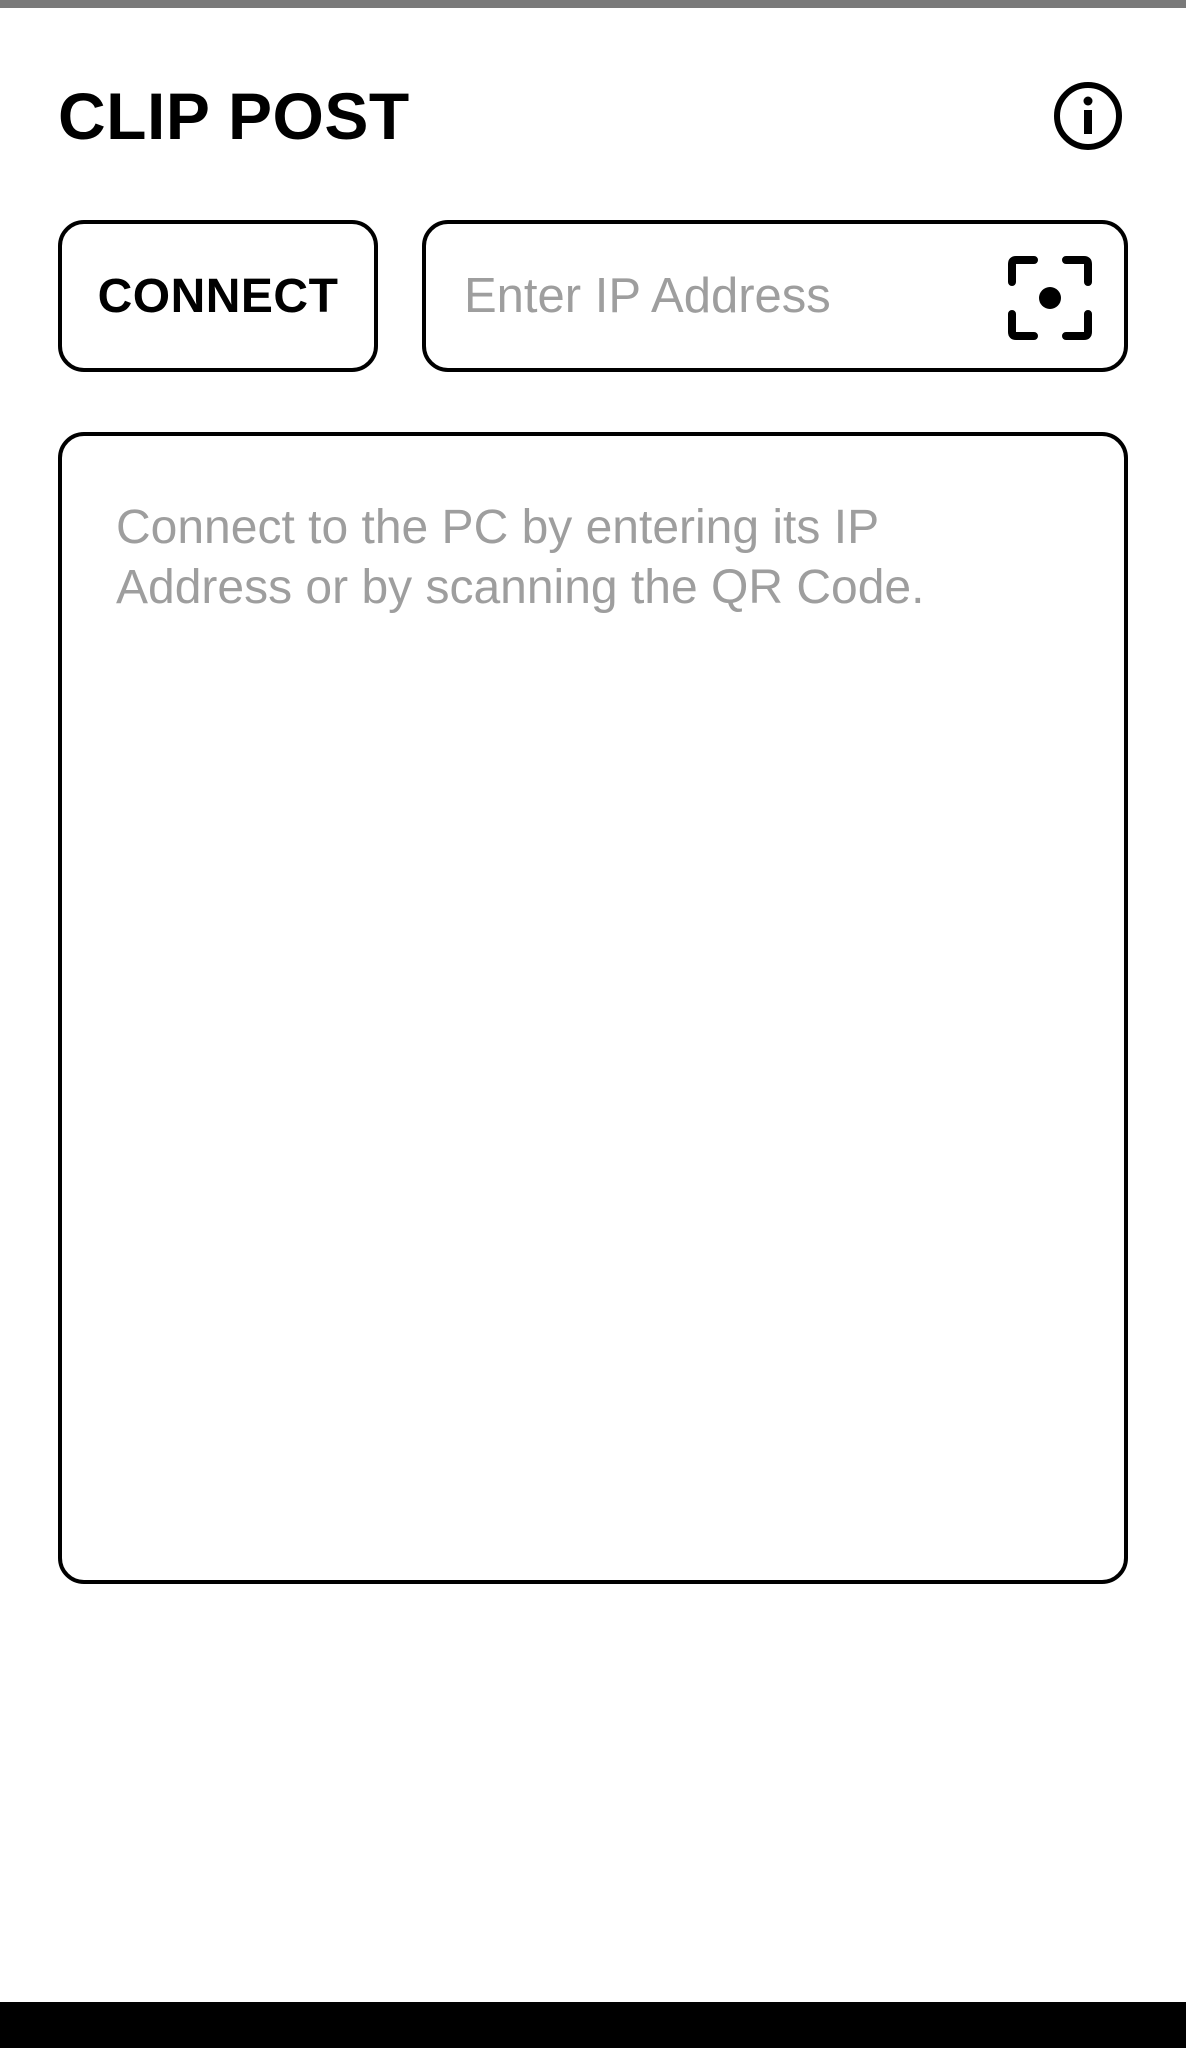 The height and width of the screenshot is (2048, 1186). Describe the element at coordinates (593, 4) in the screenshot. I see `status-bar-strip` at that location.